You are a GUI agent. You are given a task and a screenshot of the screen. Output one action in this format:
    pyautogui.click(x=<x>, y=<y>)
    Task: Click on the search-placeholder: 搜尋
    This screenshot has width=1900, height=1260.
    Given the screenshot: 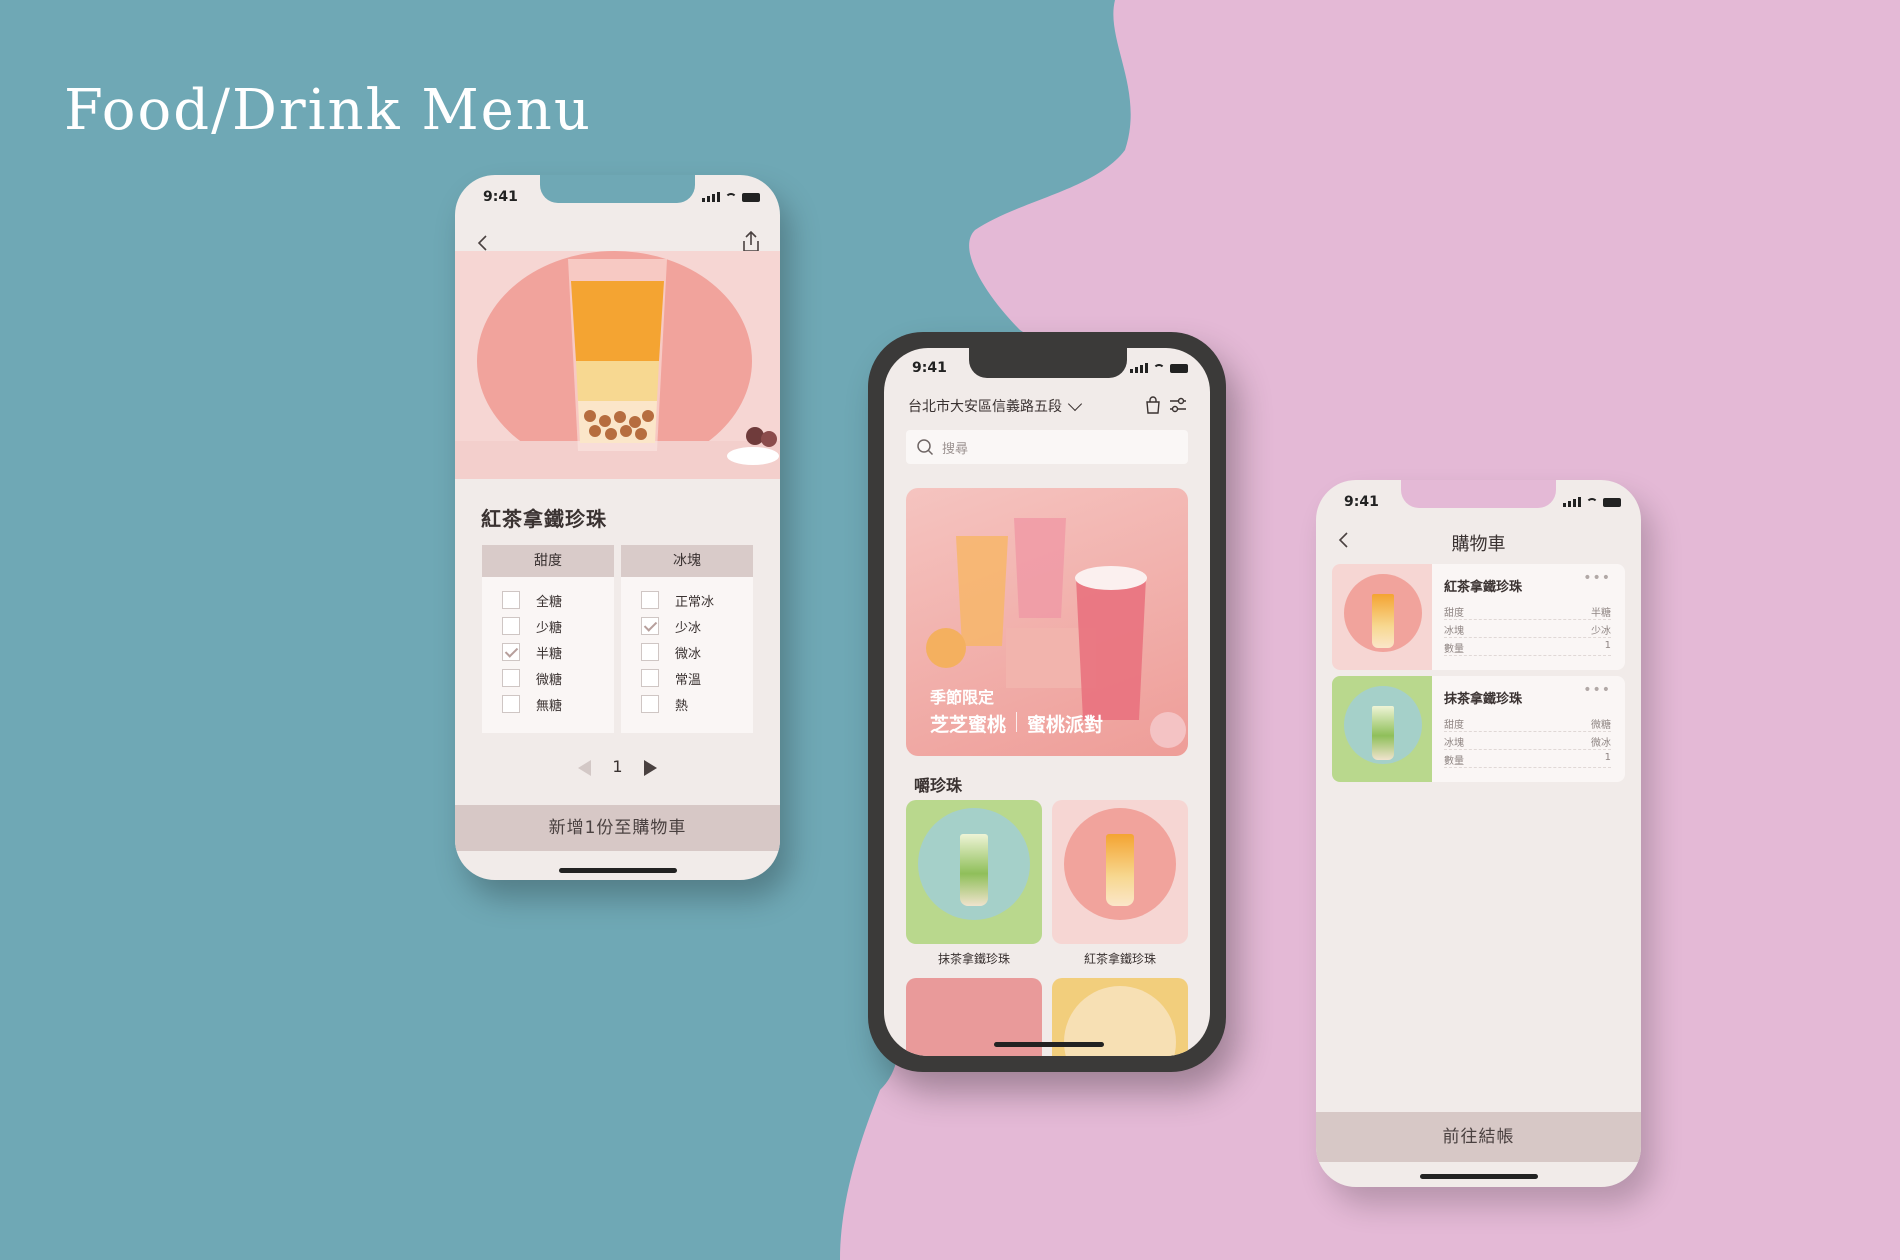 What is the action you would take?
    pyautogui.click(x=955, y=449)
    